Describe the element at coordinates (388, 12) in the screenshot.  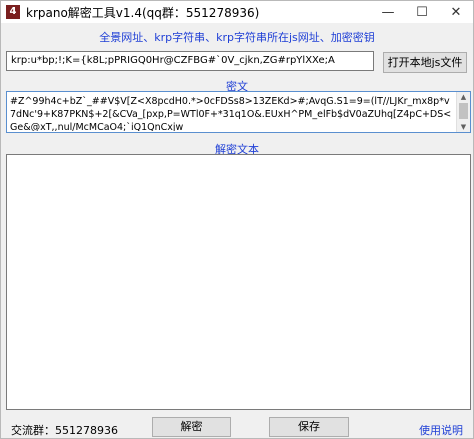
I see `minimize-button: —` at that location.